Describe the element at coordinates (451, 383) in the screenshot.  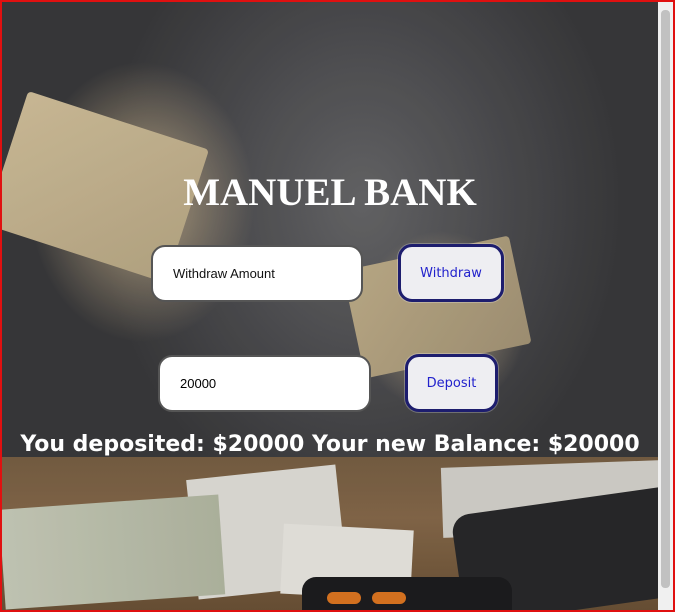
I see `deposit-button: Deposit` at that location.